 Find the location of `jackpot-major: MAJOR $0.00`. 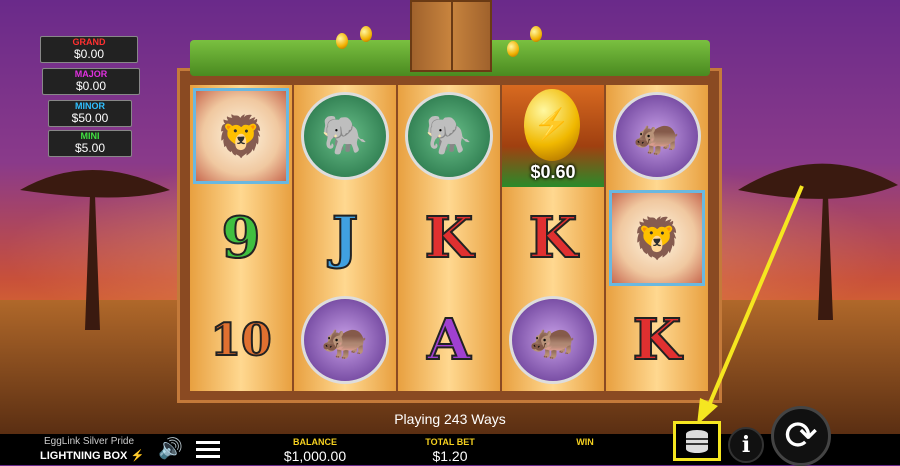

jackpot-major: MAJOR $0.00 is located at coordinates (91, 81).